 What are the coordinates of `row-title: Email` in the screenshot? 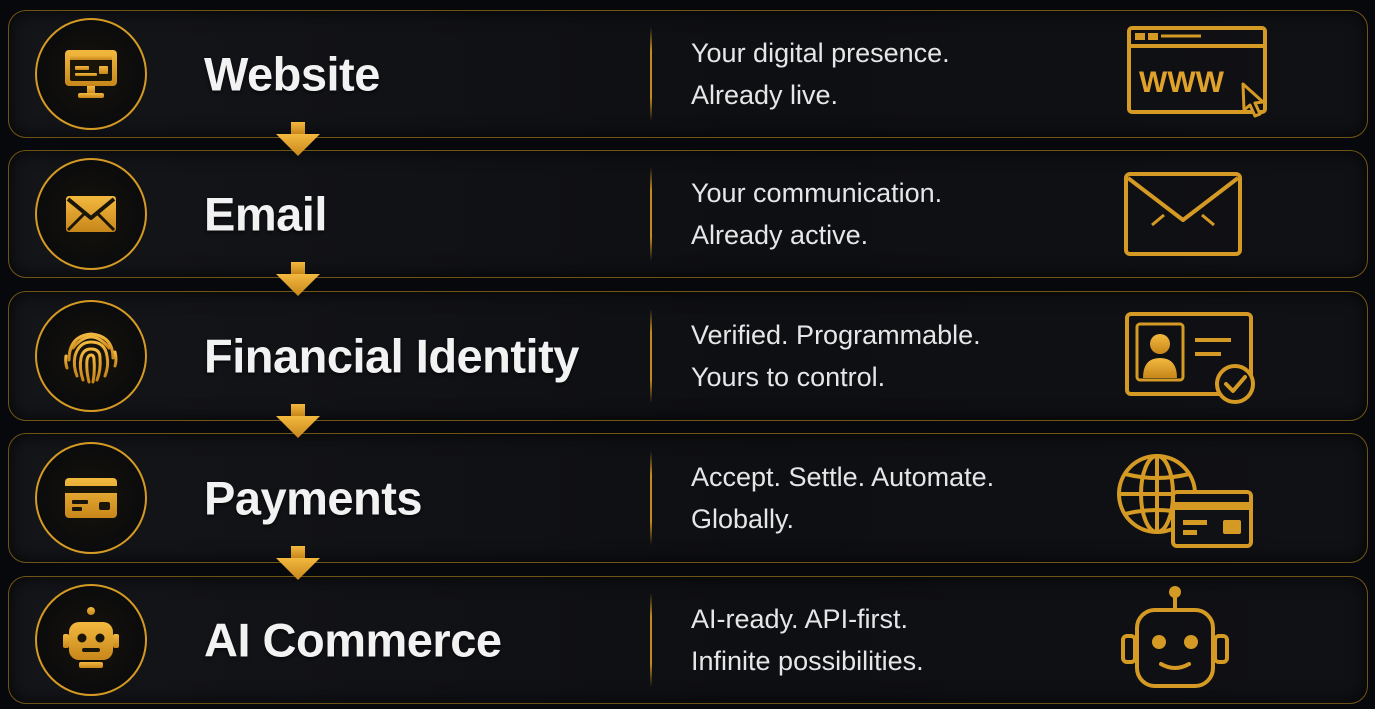 It's located at (265, 214).